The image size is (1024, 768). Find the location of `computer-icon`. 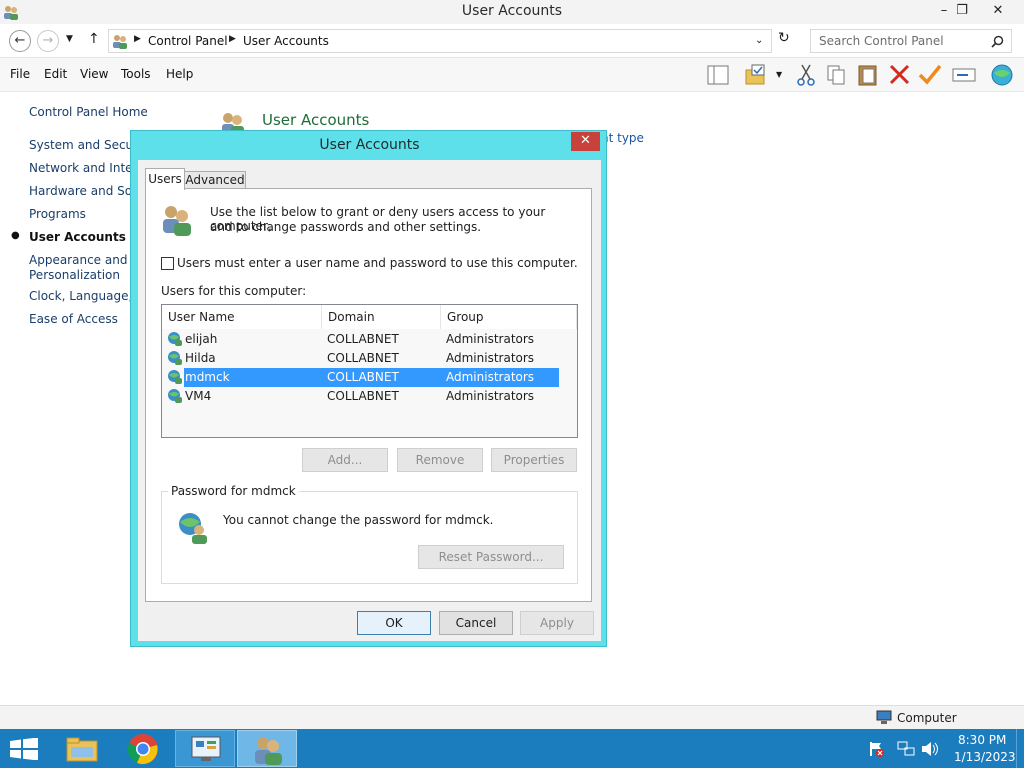

computer-icon is located at coordinates (884, 717).